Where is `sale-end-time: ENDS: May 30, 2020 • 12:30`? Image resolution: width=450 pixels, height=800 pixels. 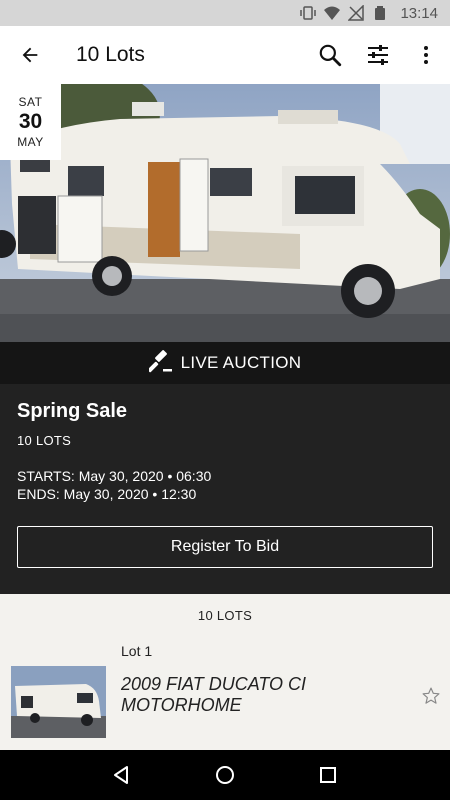
sale-end-time: ENDS: May 30, 2020 • 12:30 is located at coordinates (107, 494).